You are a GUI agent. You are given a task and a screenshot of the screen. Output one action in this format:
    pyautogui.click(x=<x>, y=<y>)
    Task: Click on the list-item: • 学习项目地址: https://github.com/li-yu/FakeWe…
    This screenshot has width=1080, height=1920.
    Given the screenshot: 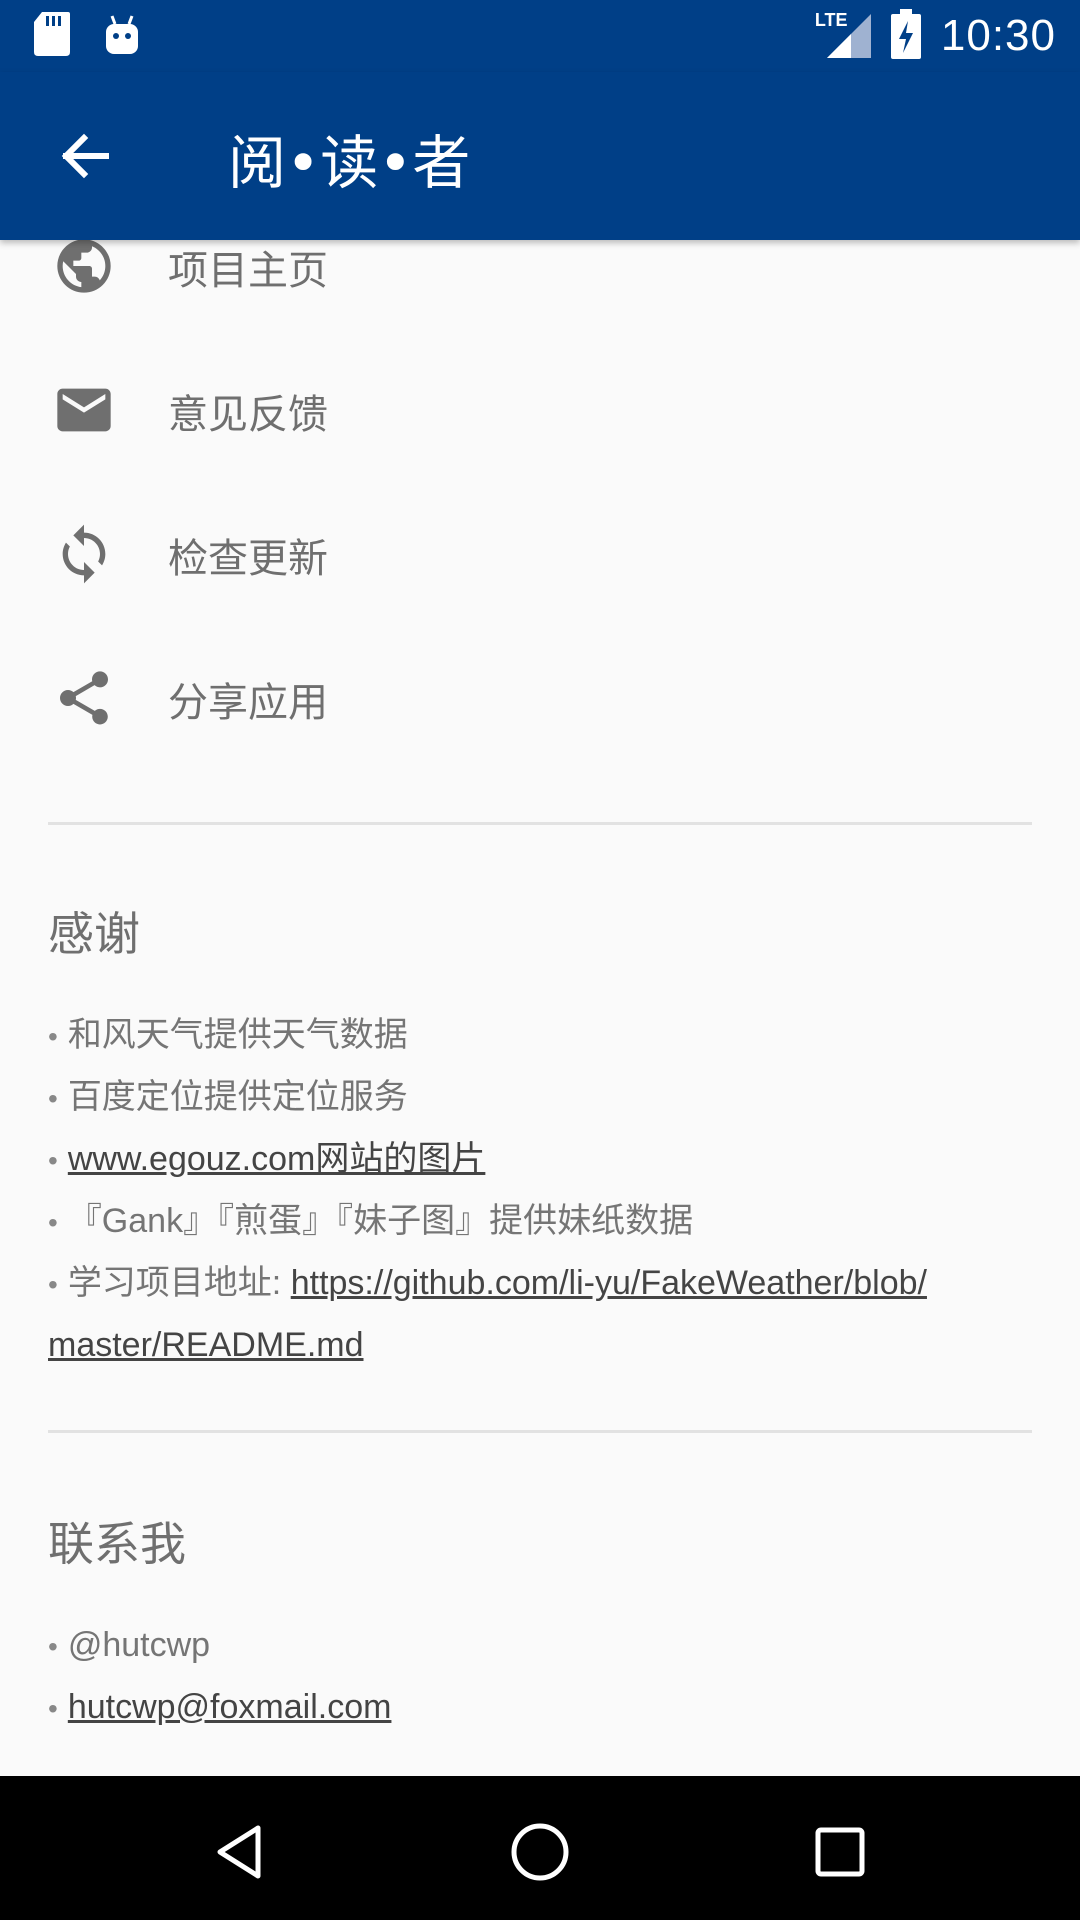 What is the action you would take?
    pyautogui.click(x=487, y=1283)
    